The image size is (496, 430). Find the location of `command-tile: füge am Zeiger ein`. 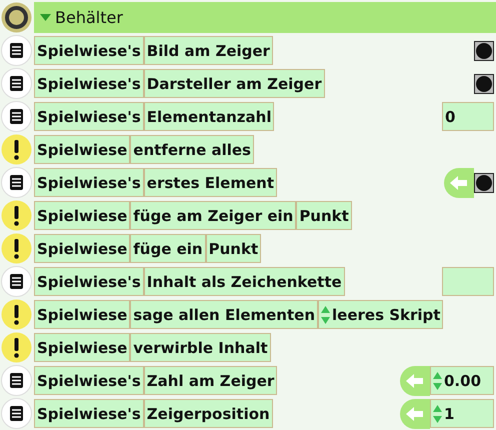

command-tile: füge am Zeiger ein is located at coordinates (213, 215).